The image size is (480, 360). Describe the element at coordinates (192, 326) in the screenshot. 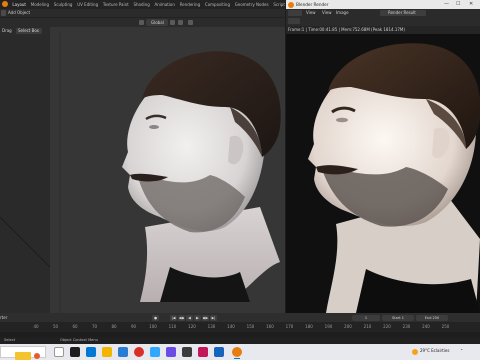

I see `ruler-tick: 120` at that location.